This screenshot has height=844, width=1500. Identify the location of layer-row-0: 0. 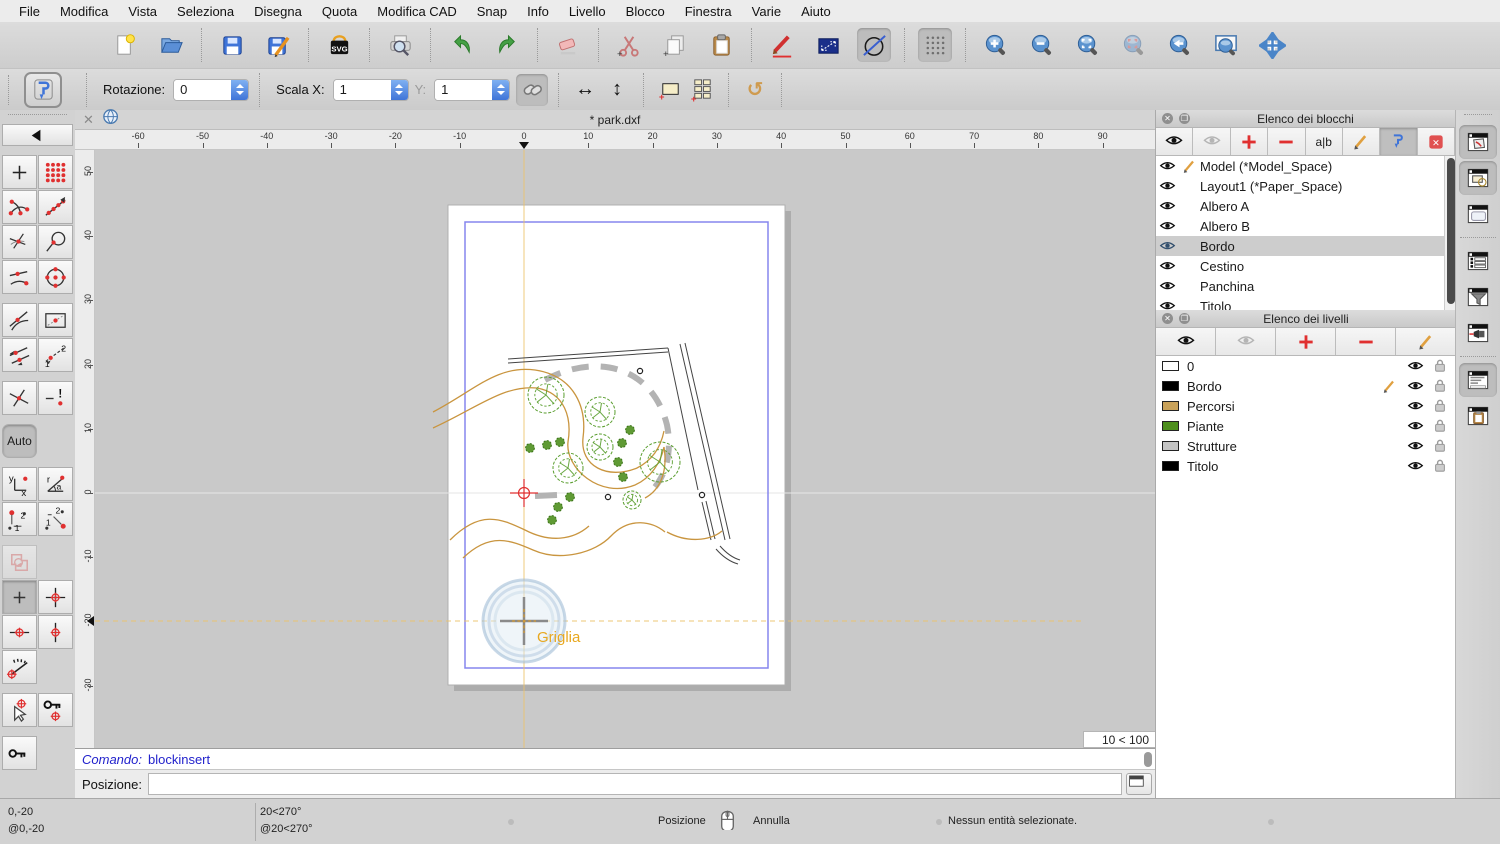
(1306, 366).